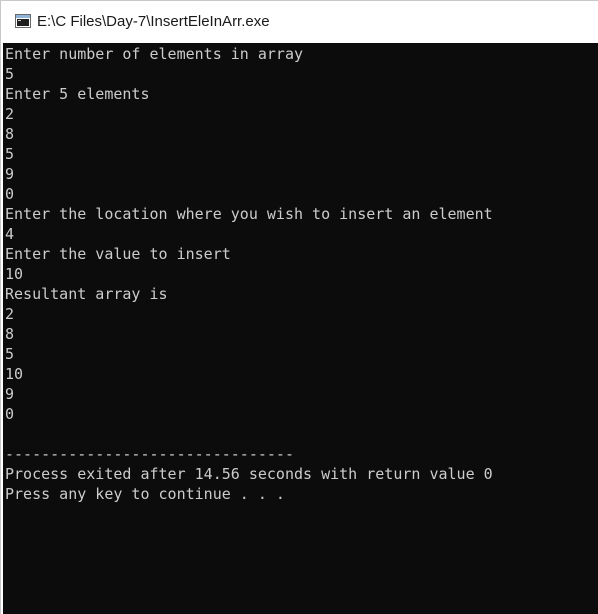  What do you see at coordinates (86, 294) in the screenshot?
I see `console-line: Resultant array is` at bounding box center [86, 294].